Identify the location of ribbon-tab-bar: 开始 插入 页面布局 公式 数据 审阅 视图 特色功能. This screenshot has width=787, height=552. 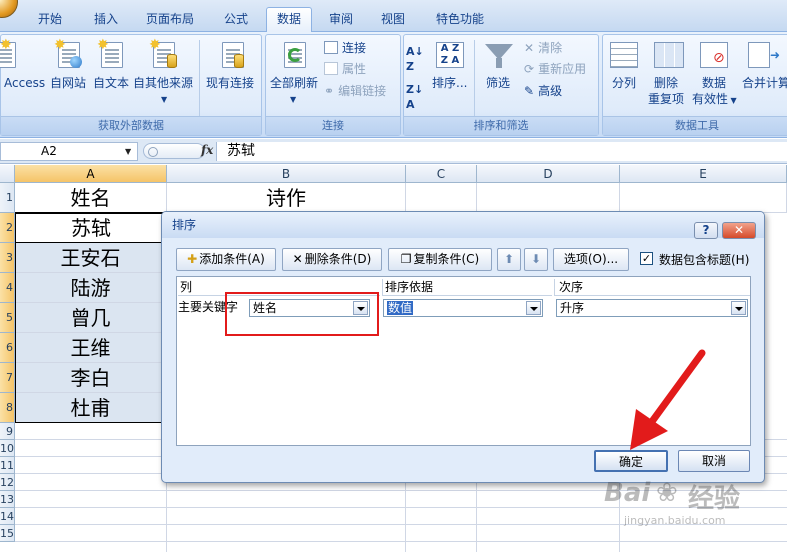
(393, 16).